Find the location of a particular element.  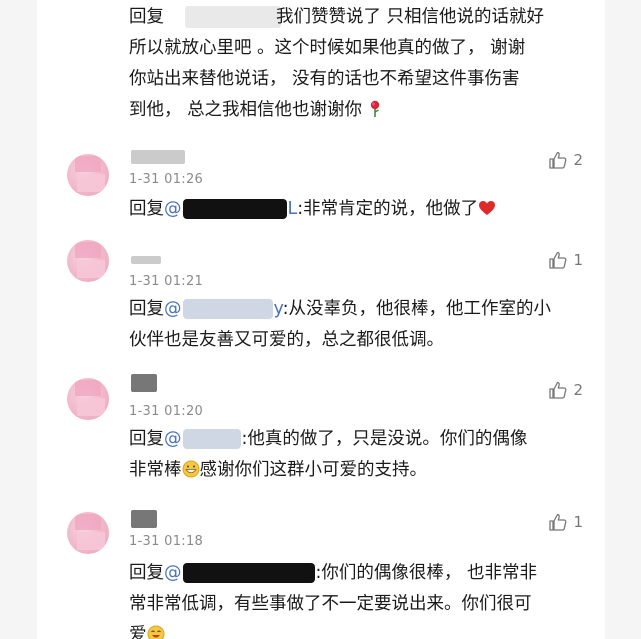

reply-body: 非常棒 is located at coordinates (155, 470).